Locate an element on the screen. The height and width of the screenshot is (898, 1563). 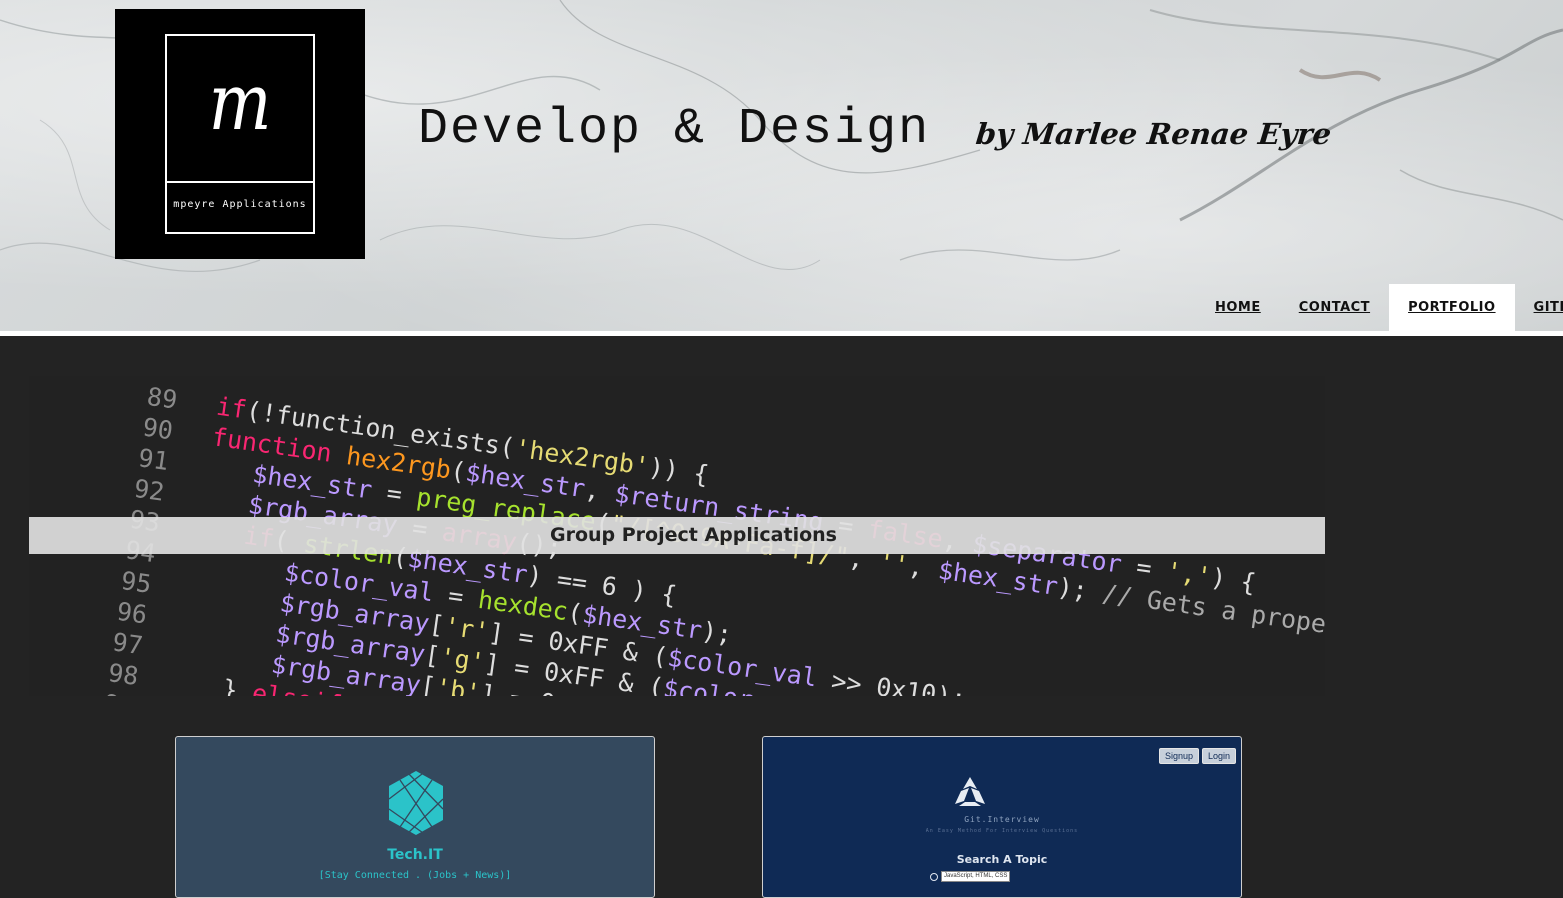
nav-home: HOME is located at coordinates (1238, 307).